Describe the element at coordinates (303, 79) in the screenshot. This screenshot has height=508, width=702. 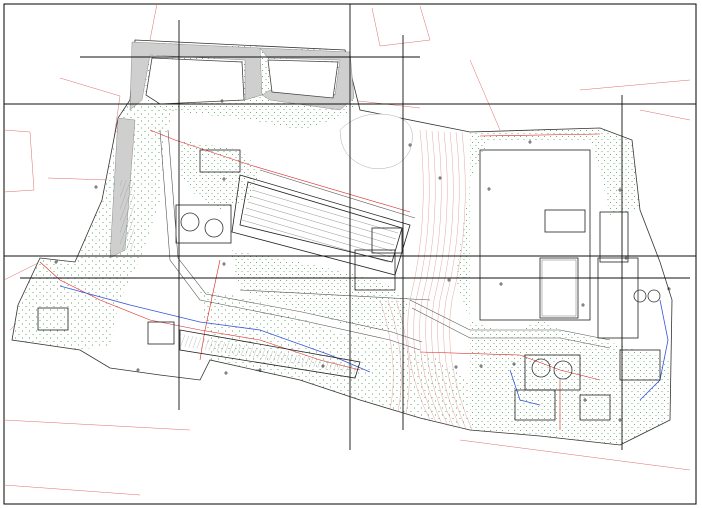
I see `basin-east` at that location.